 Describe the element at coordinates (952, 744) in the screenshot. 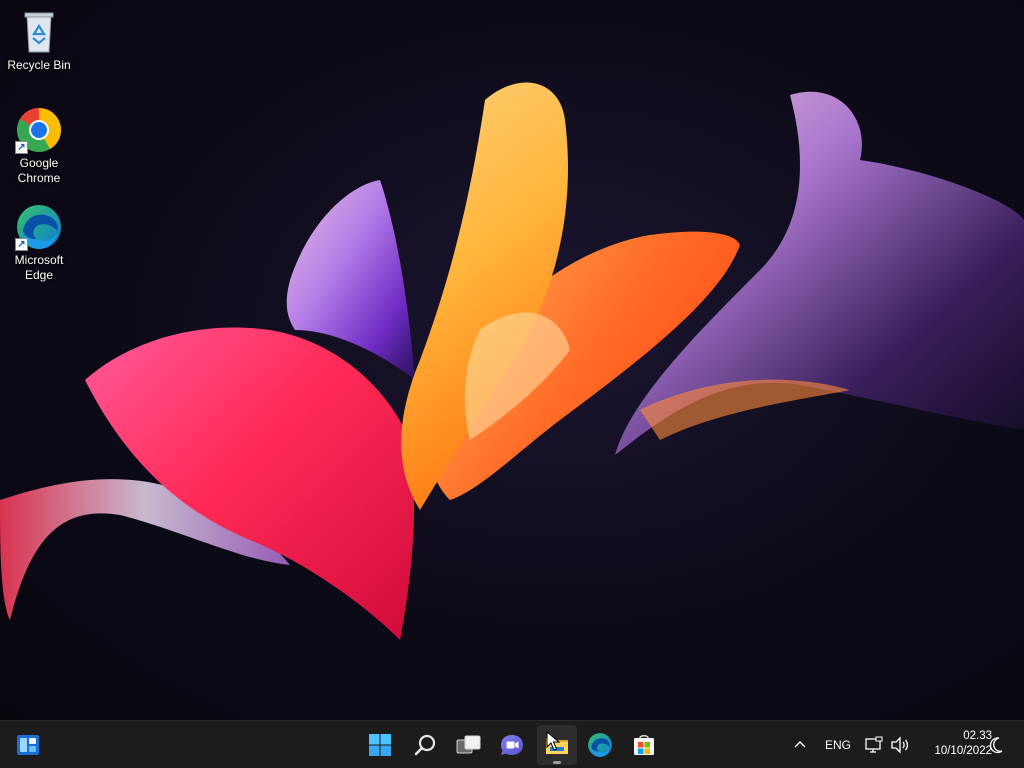

I see `clock-button: 02.33 10/10/2022` at that location.